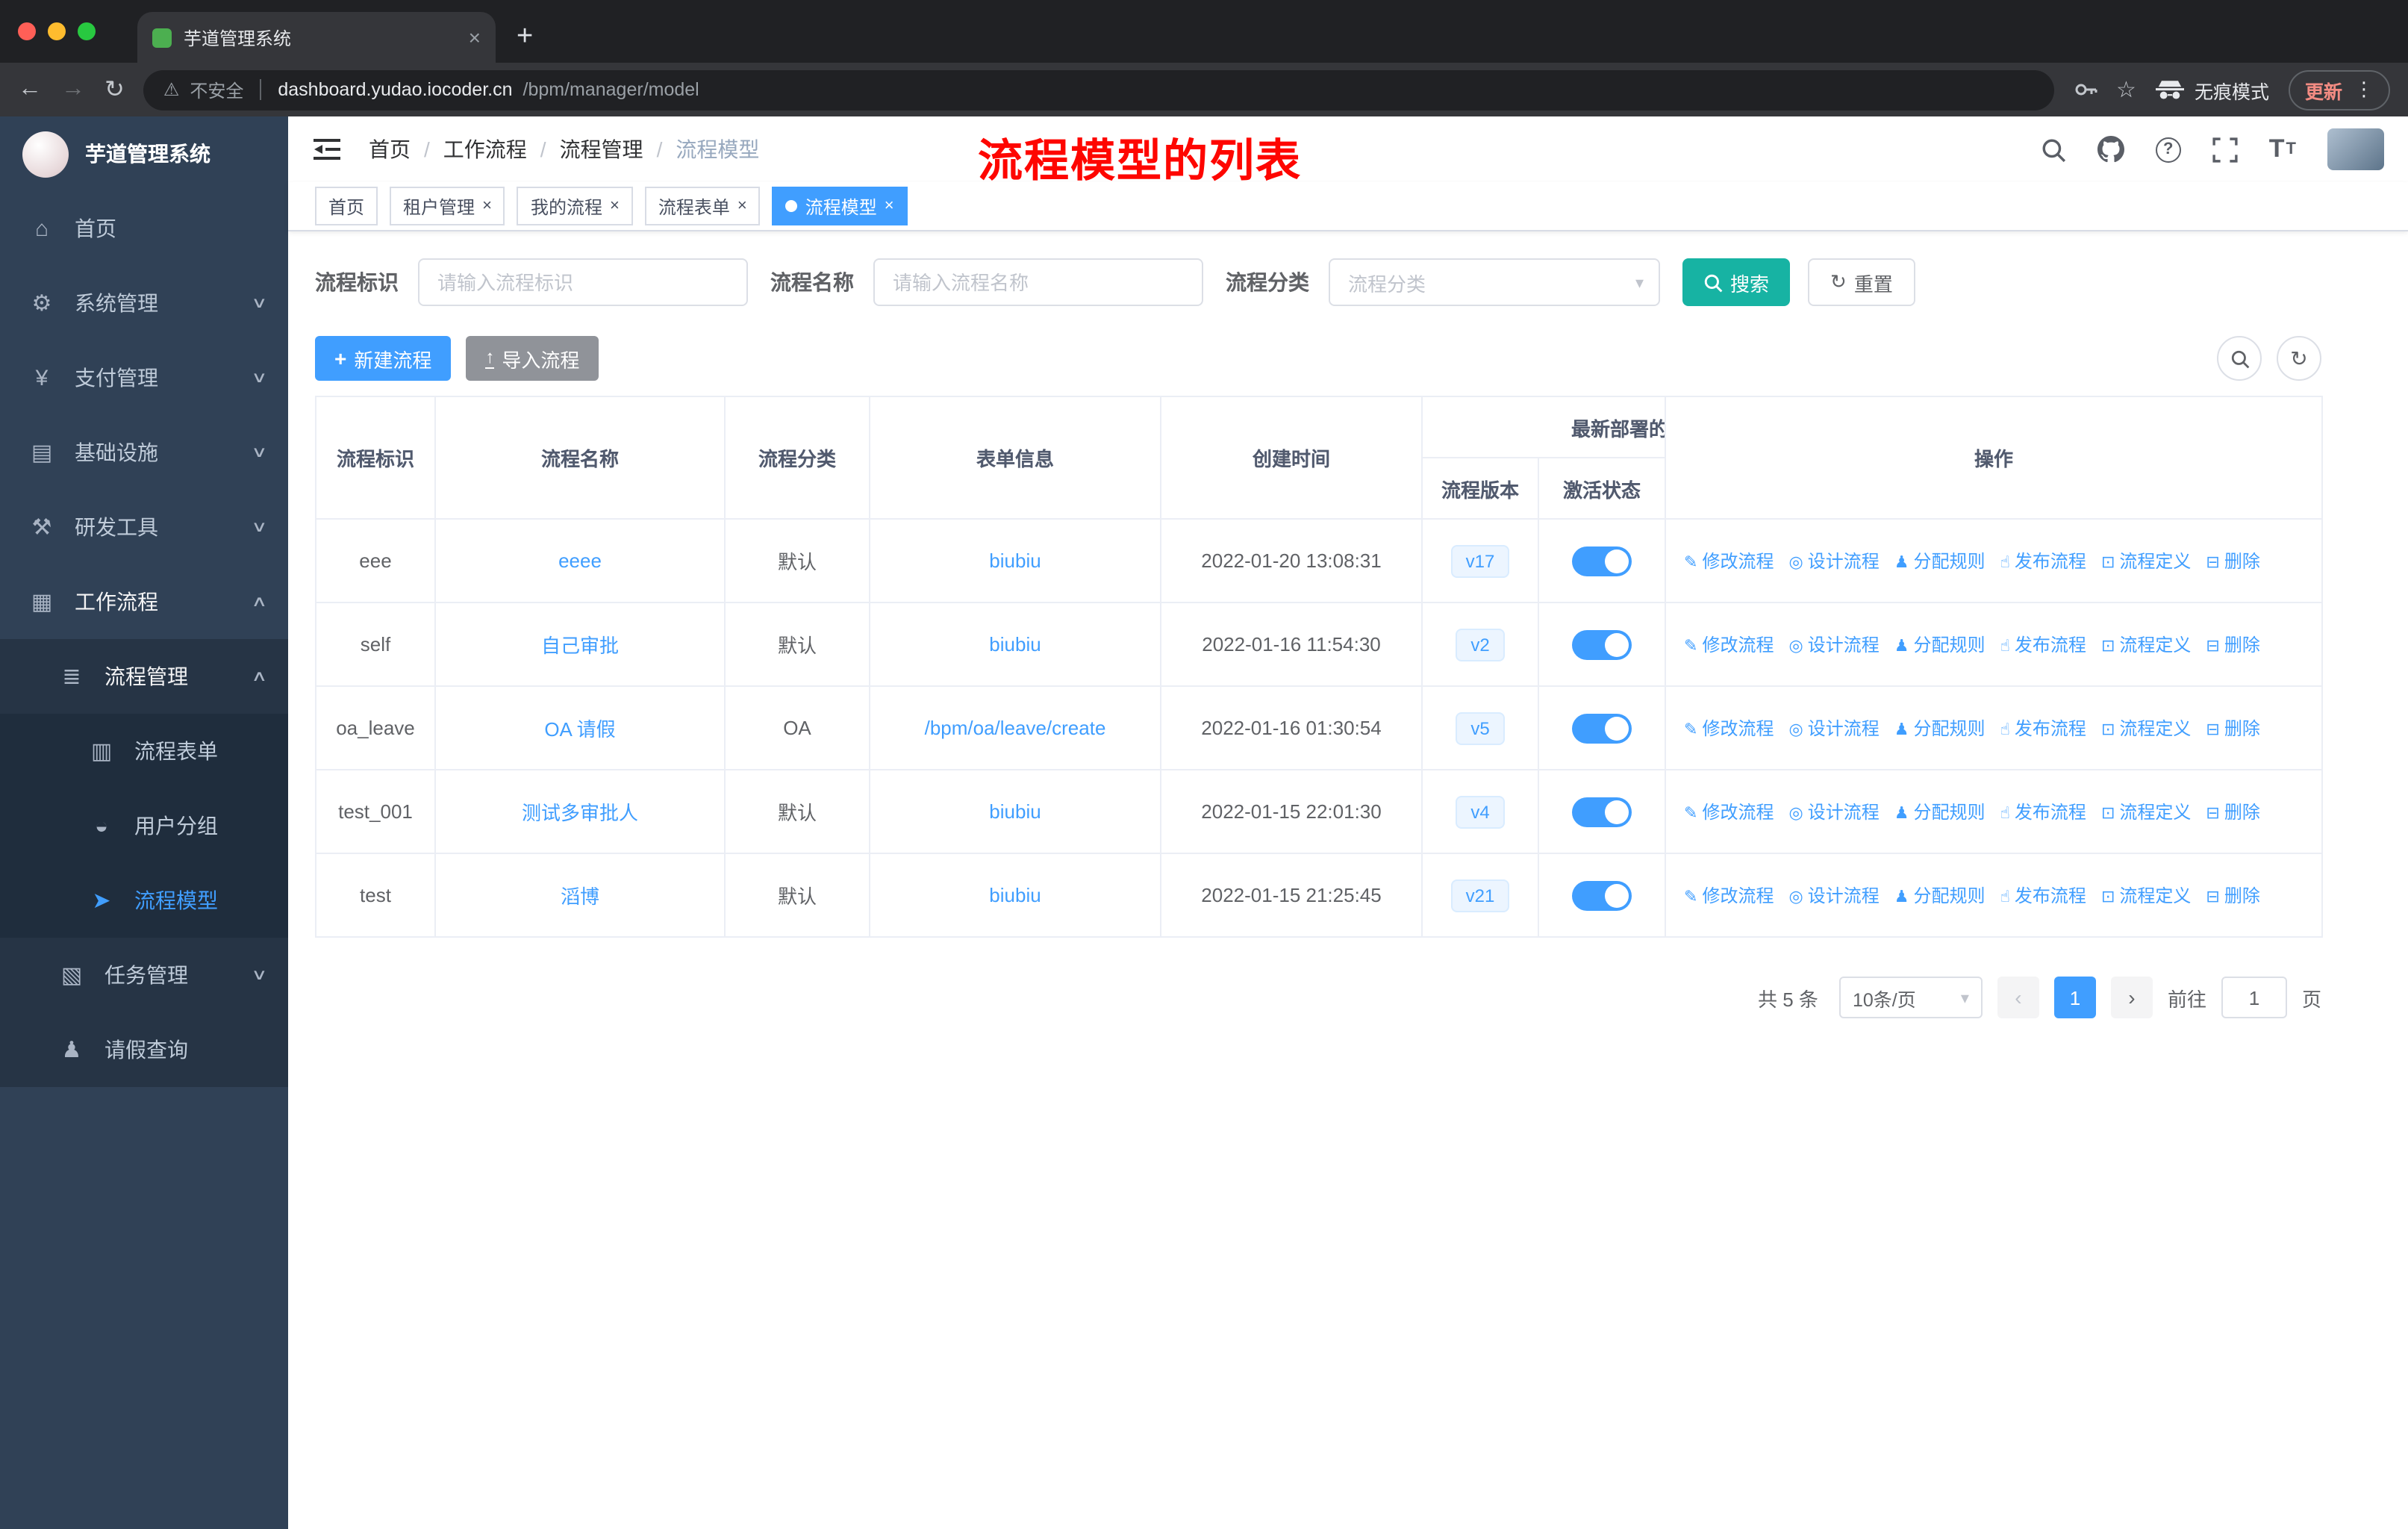 The height and width of the screenshot is (1529, 2408). I want to click on process-name-link: 滔博, so click(580, 896).